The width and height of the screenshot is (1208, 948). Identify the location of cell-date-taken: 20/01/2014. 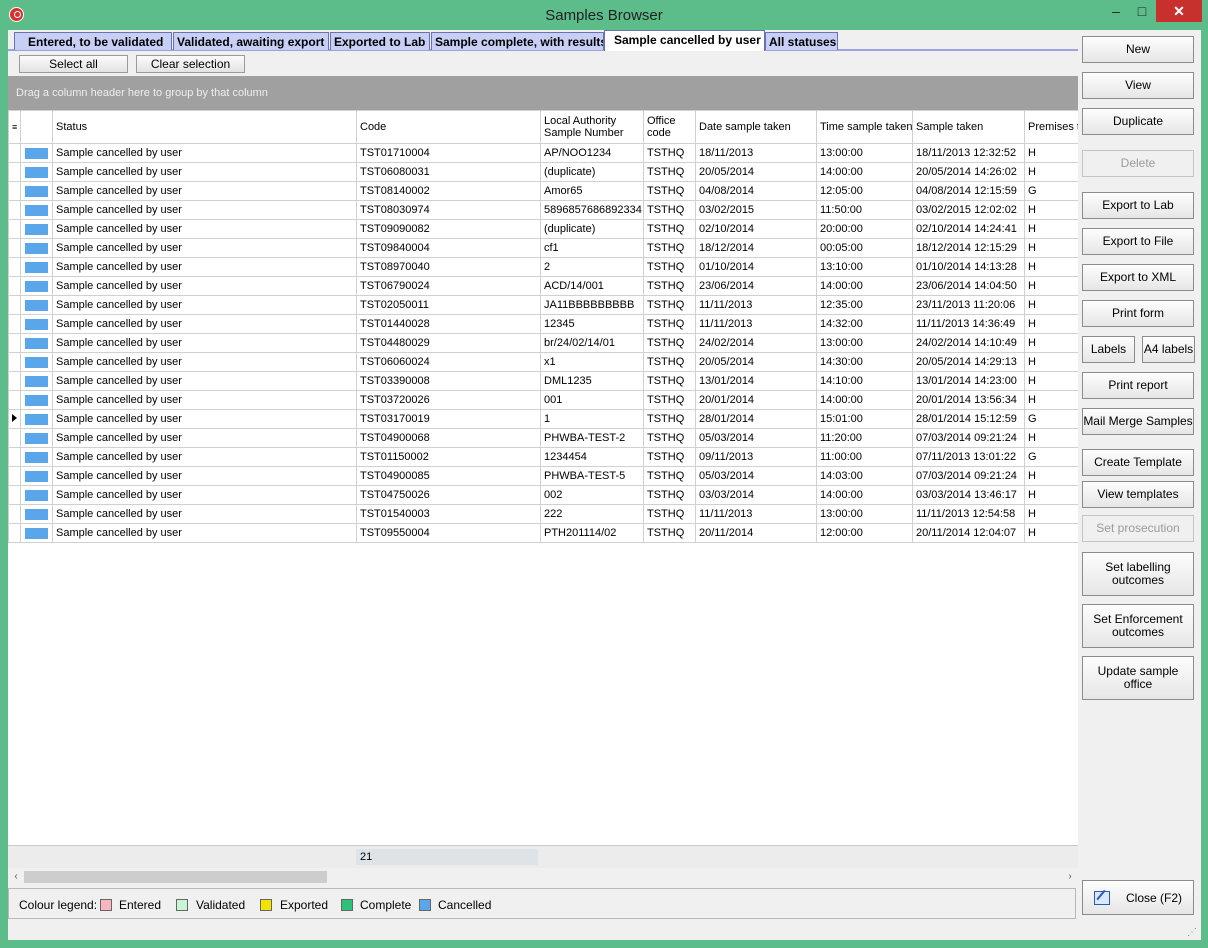
(756, 400).